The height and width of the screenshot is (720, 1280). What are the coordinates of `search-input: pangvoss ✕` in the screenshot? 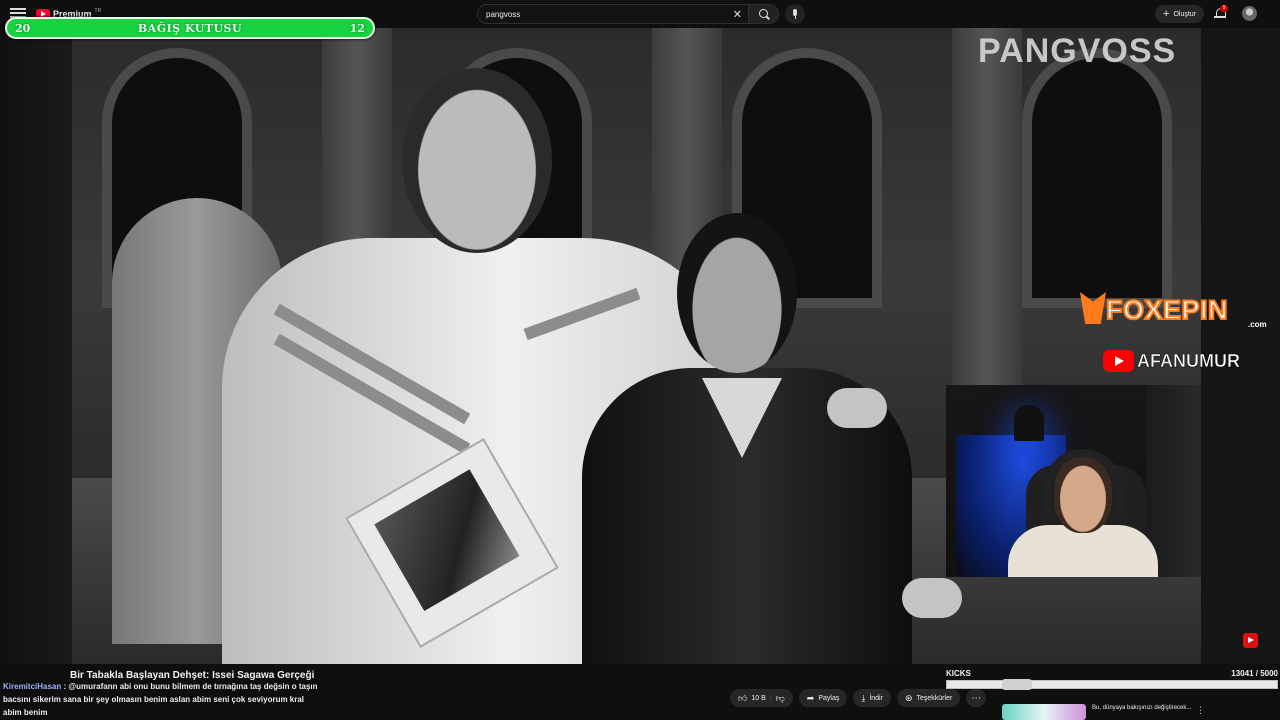 It's located at (613, 14).